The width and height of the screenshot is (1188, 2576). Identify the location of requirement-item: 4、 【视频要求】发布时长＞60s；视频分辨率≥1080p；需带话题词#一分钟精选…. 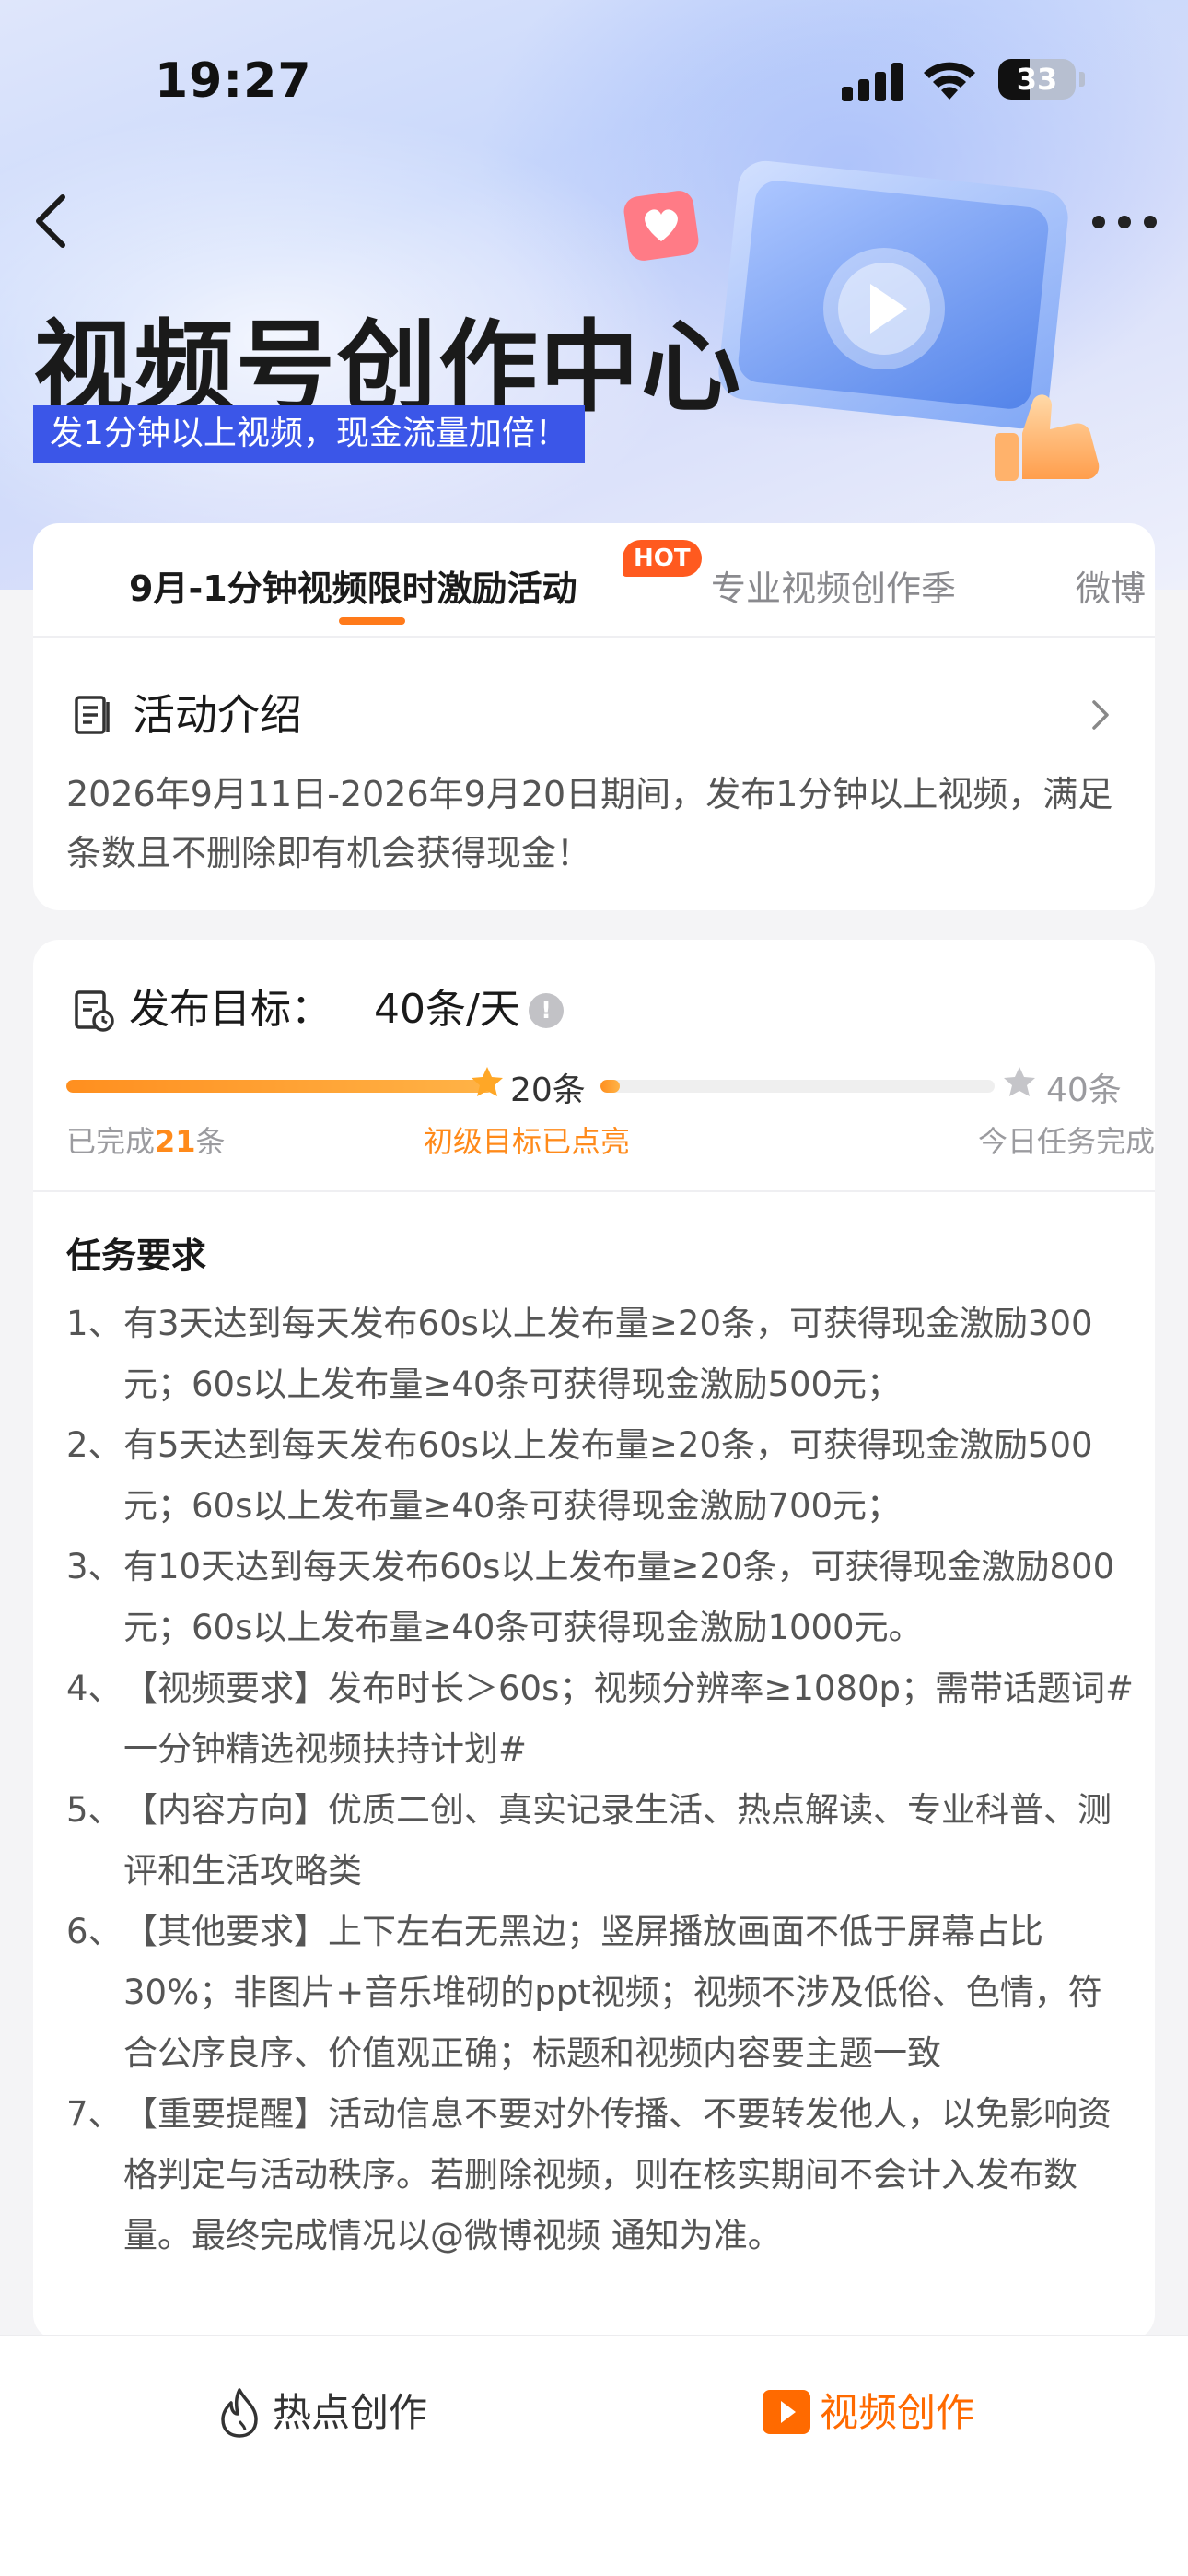
(600, 1719).